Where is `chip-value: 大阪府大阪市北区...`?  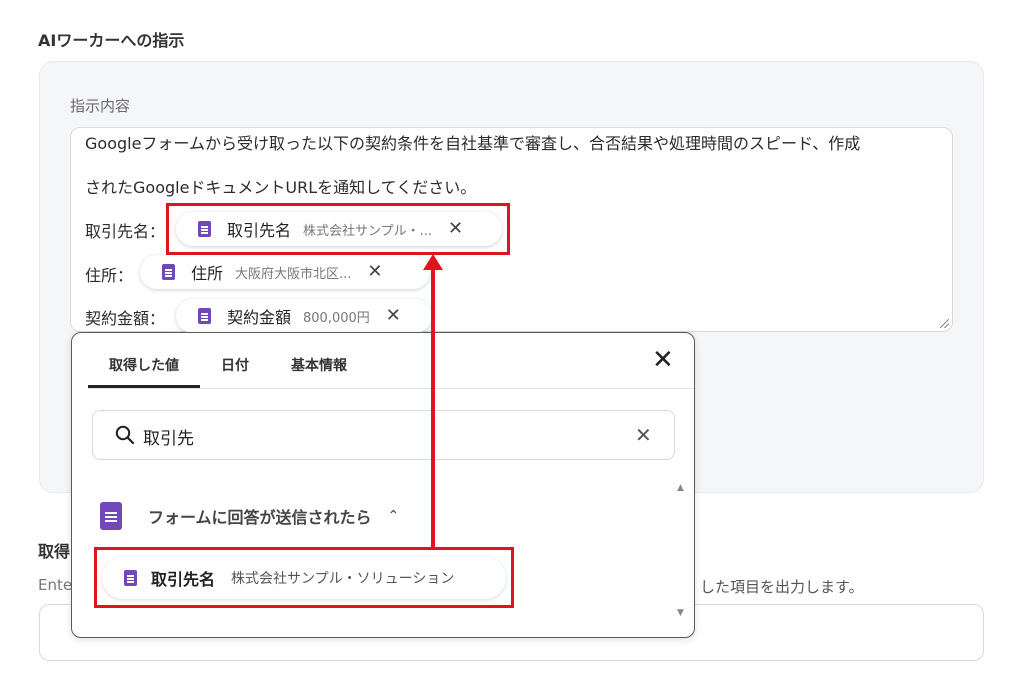 chip-value: 大阪府大阪市北区... is located at coordinates (293, 274).